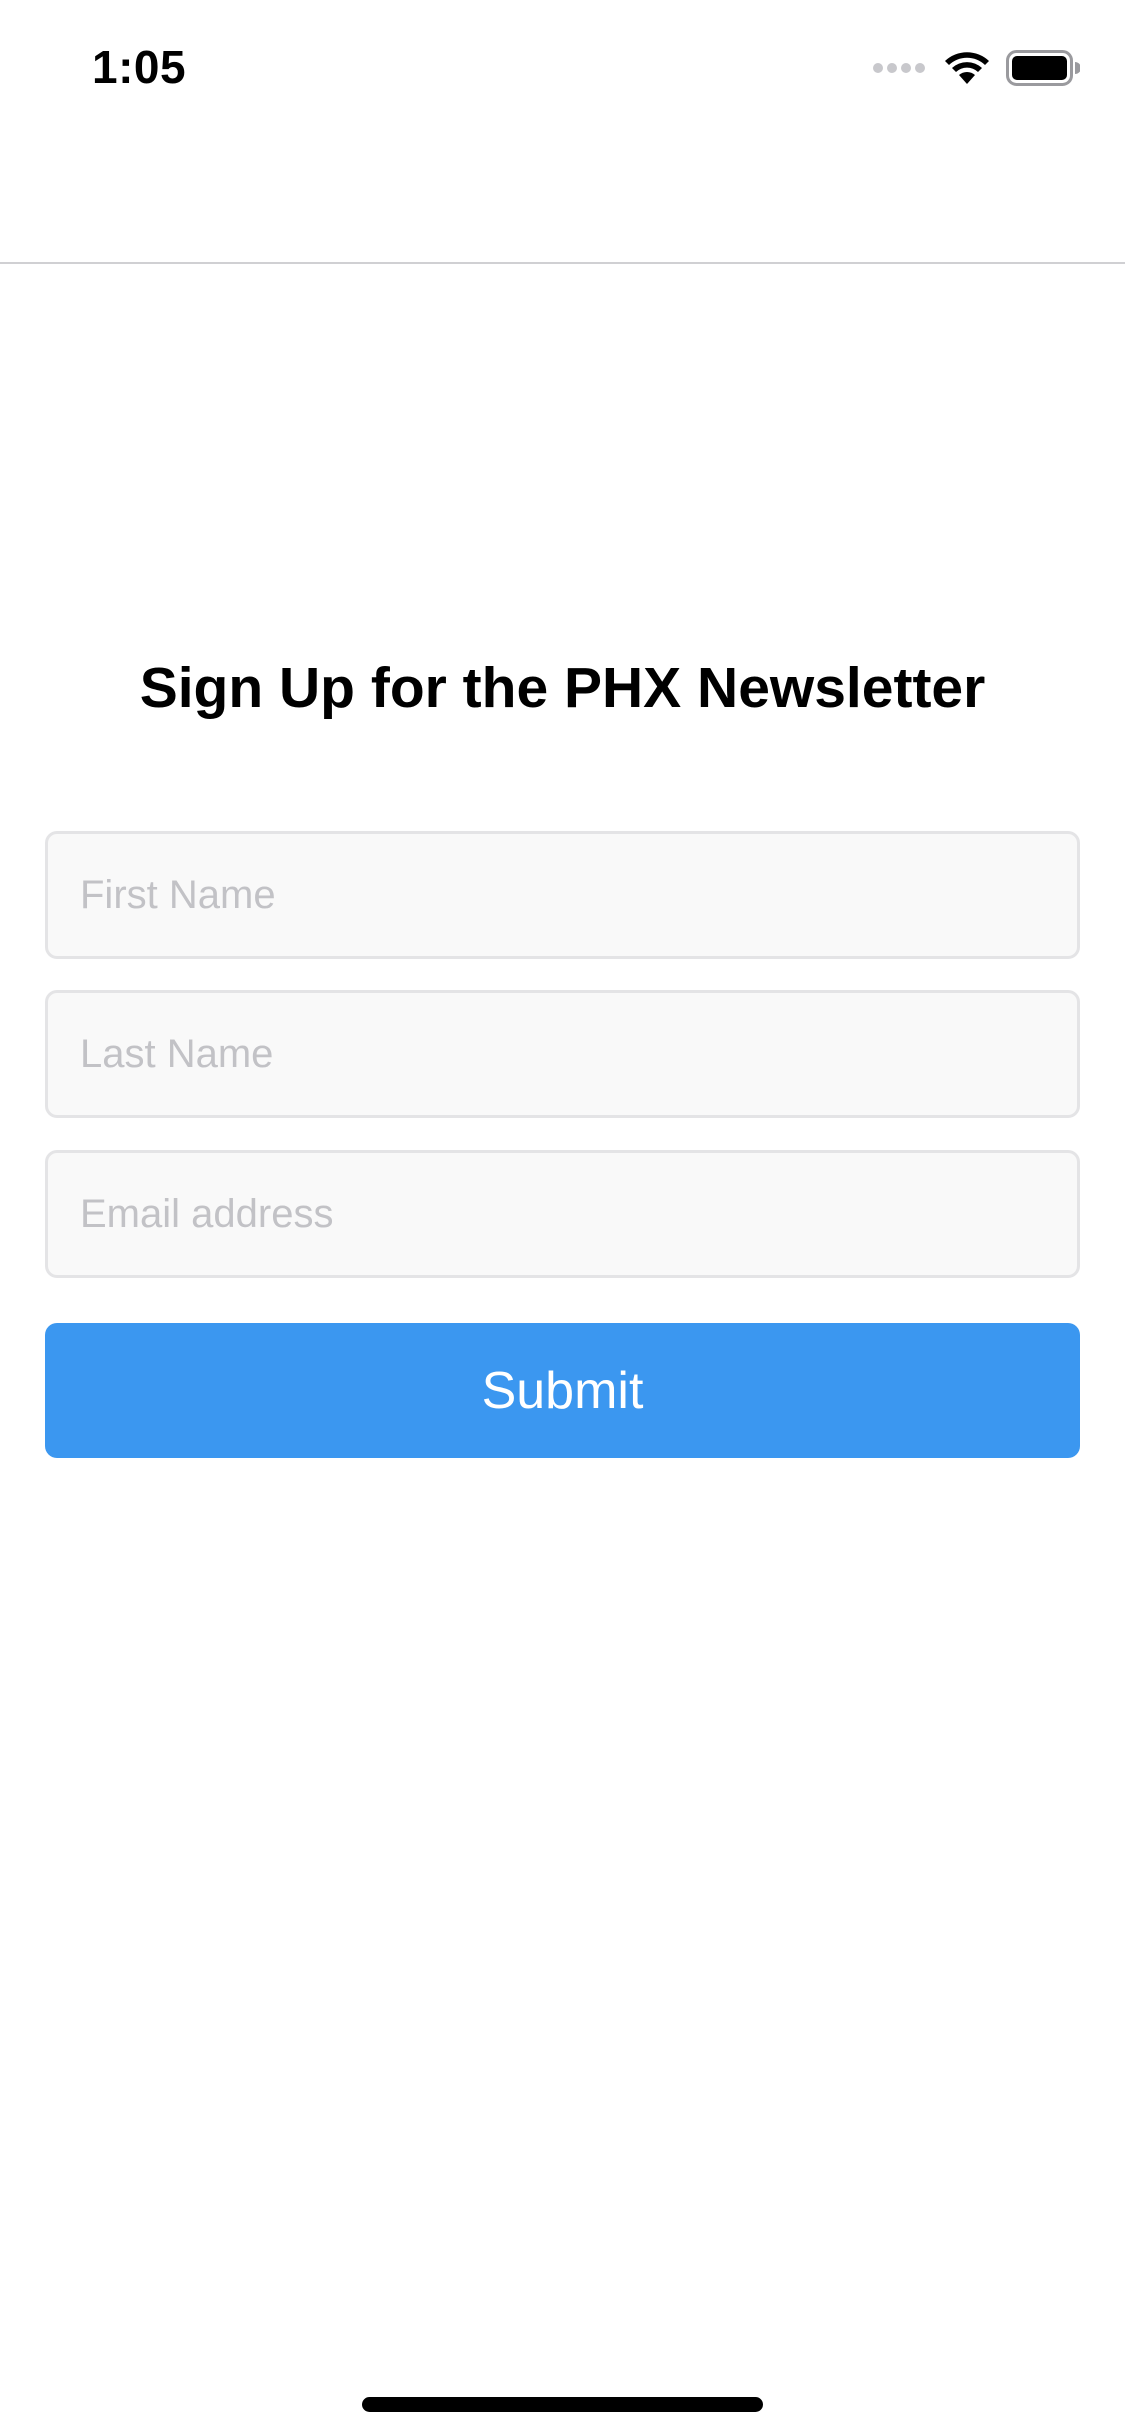 The width and height of the screenshot is (1125, 2436). Describe the element at coordinates (967, 70) in the screenshot. I see `wifi-icon` at that location.